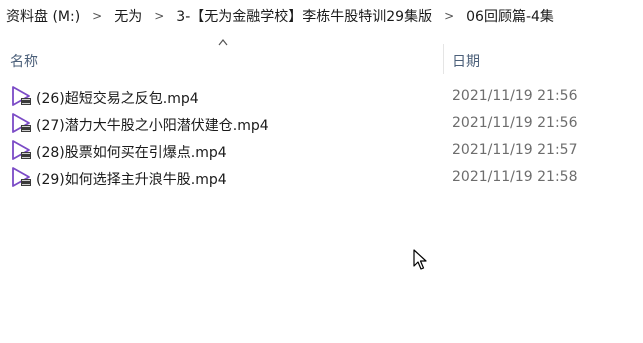 The height and width of the screenshot is (343, 643). I want to click on file-name: (26)超短交易之反包.mp4, so click(117, 99).